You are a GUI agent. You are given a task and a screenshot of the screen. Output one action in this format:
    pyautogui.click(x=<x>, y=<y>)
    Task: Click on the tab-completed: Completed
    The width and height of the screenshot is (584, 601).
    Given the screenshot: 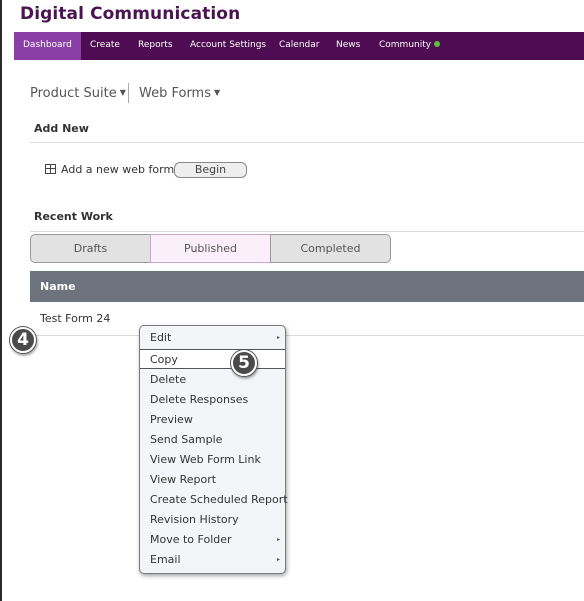 What is the action you would take?
    pyautogui.click(x=330, y=248)
    